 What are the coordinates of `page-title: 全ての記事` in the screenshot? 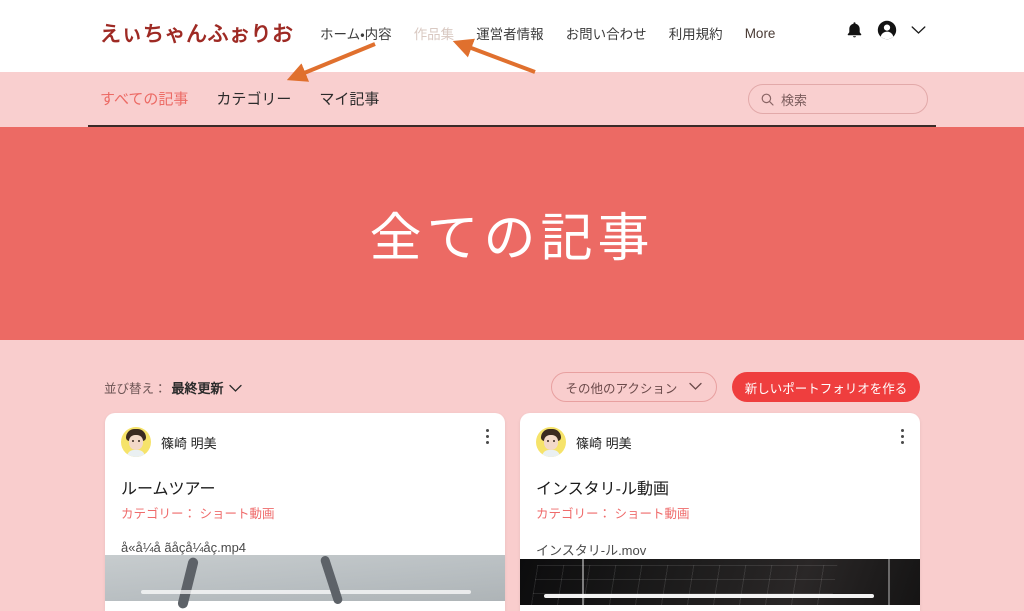 It's located at (512, 239).